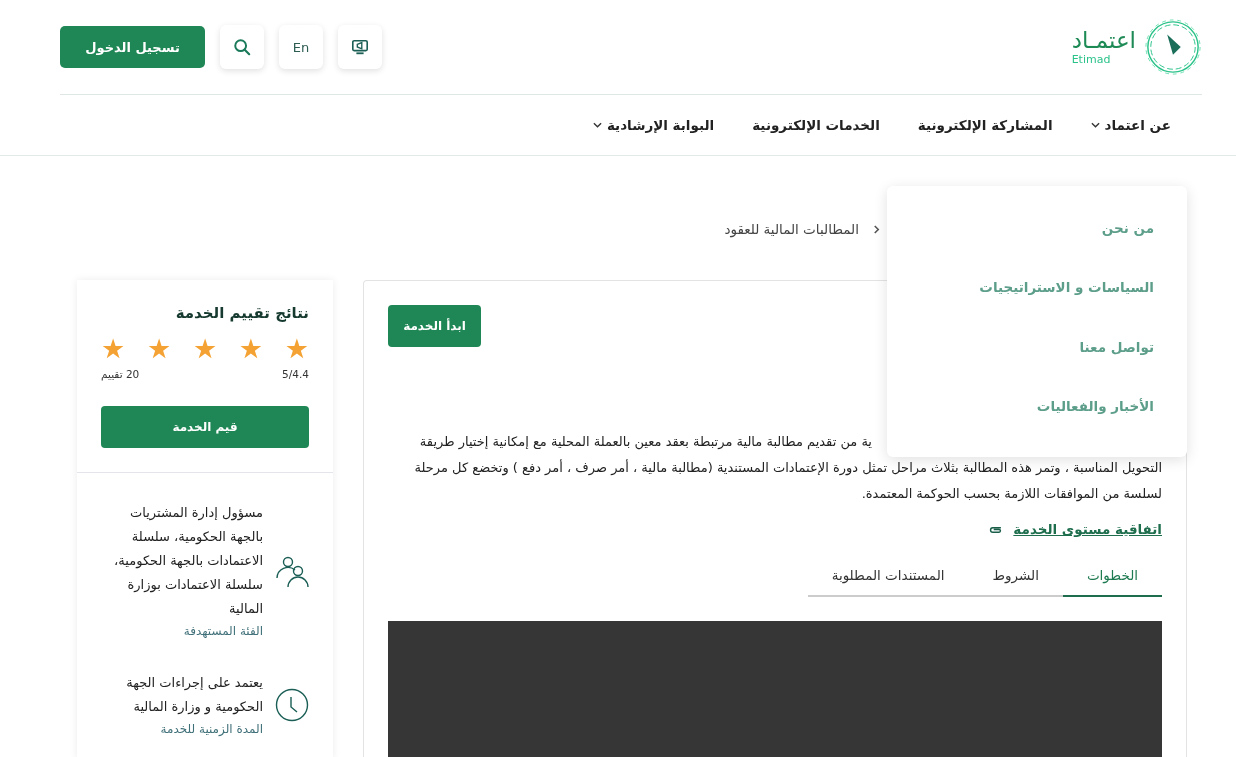 This screenshot has height=757, width=1236. Describe the element at coordinates (211, 729) in the screenshot. I see `info-label: المدة الزمنية للخدمة` at that location.